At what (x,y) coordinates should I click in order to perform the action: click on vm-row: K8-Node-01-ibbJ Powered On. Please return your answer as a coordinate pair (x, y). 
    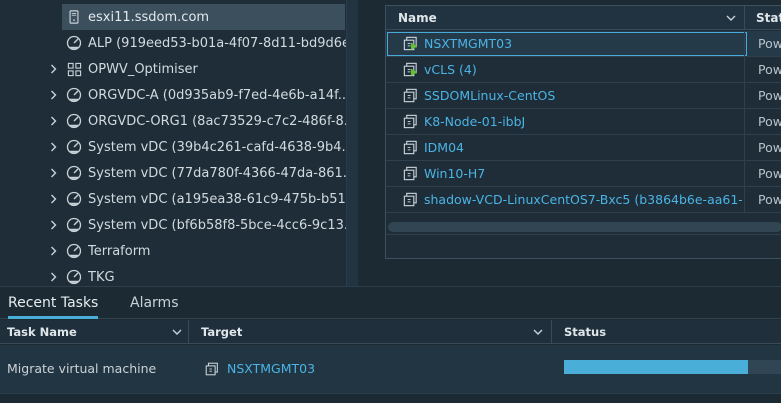
    Looking at the image, I should click on (583, 122).